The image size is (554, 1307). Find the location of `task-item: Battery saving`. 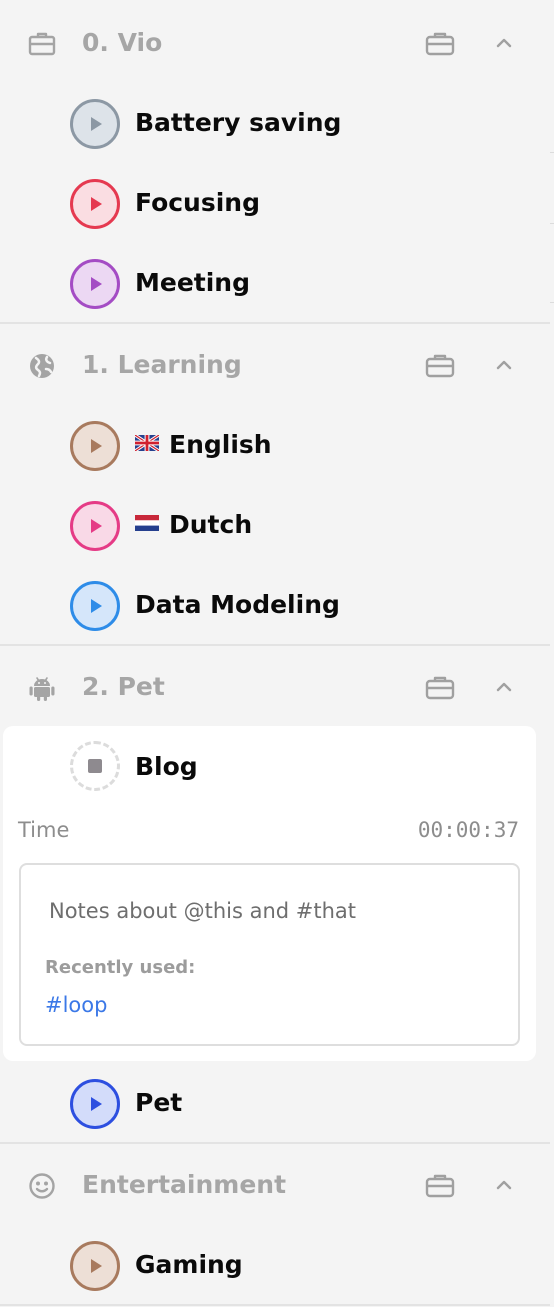

task-item: Battery saving is located at coordinates (275, 123).